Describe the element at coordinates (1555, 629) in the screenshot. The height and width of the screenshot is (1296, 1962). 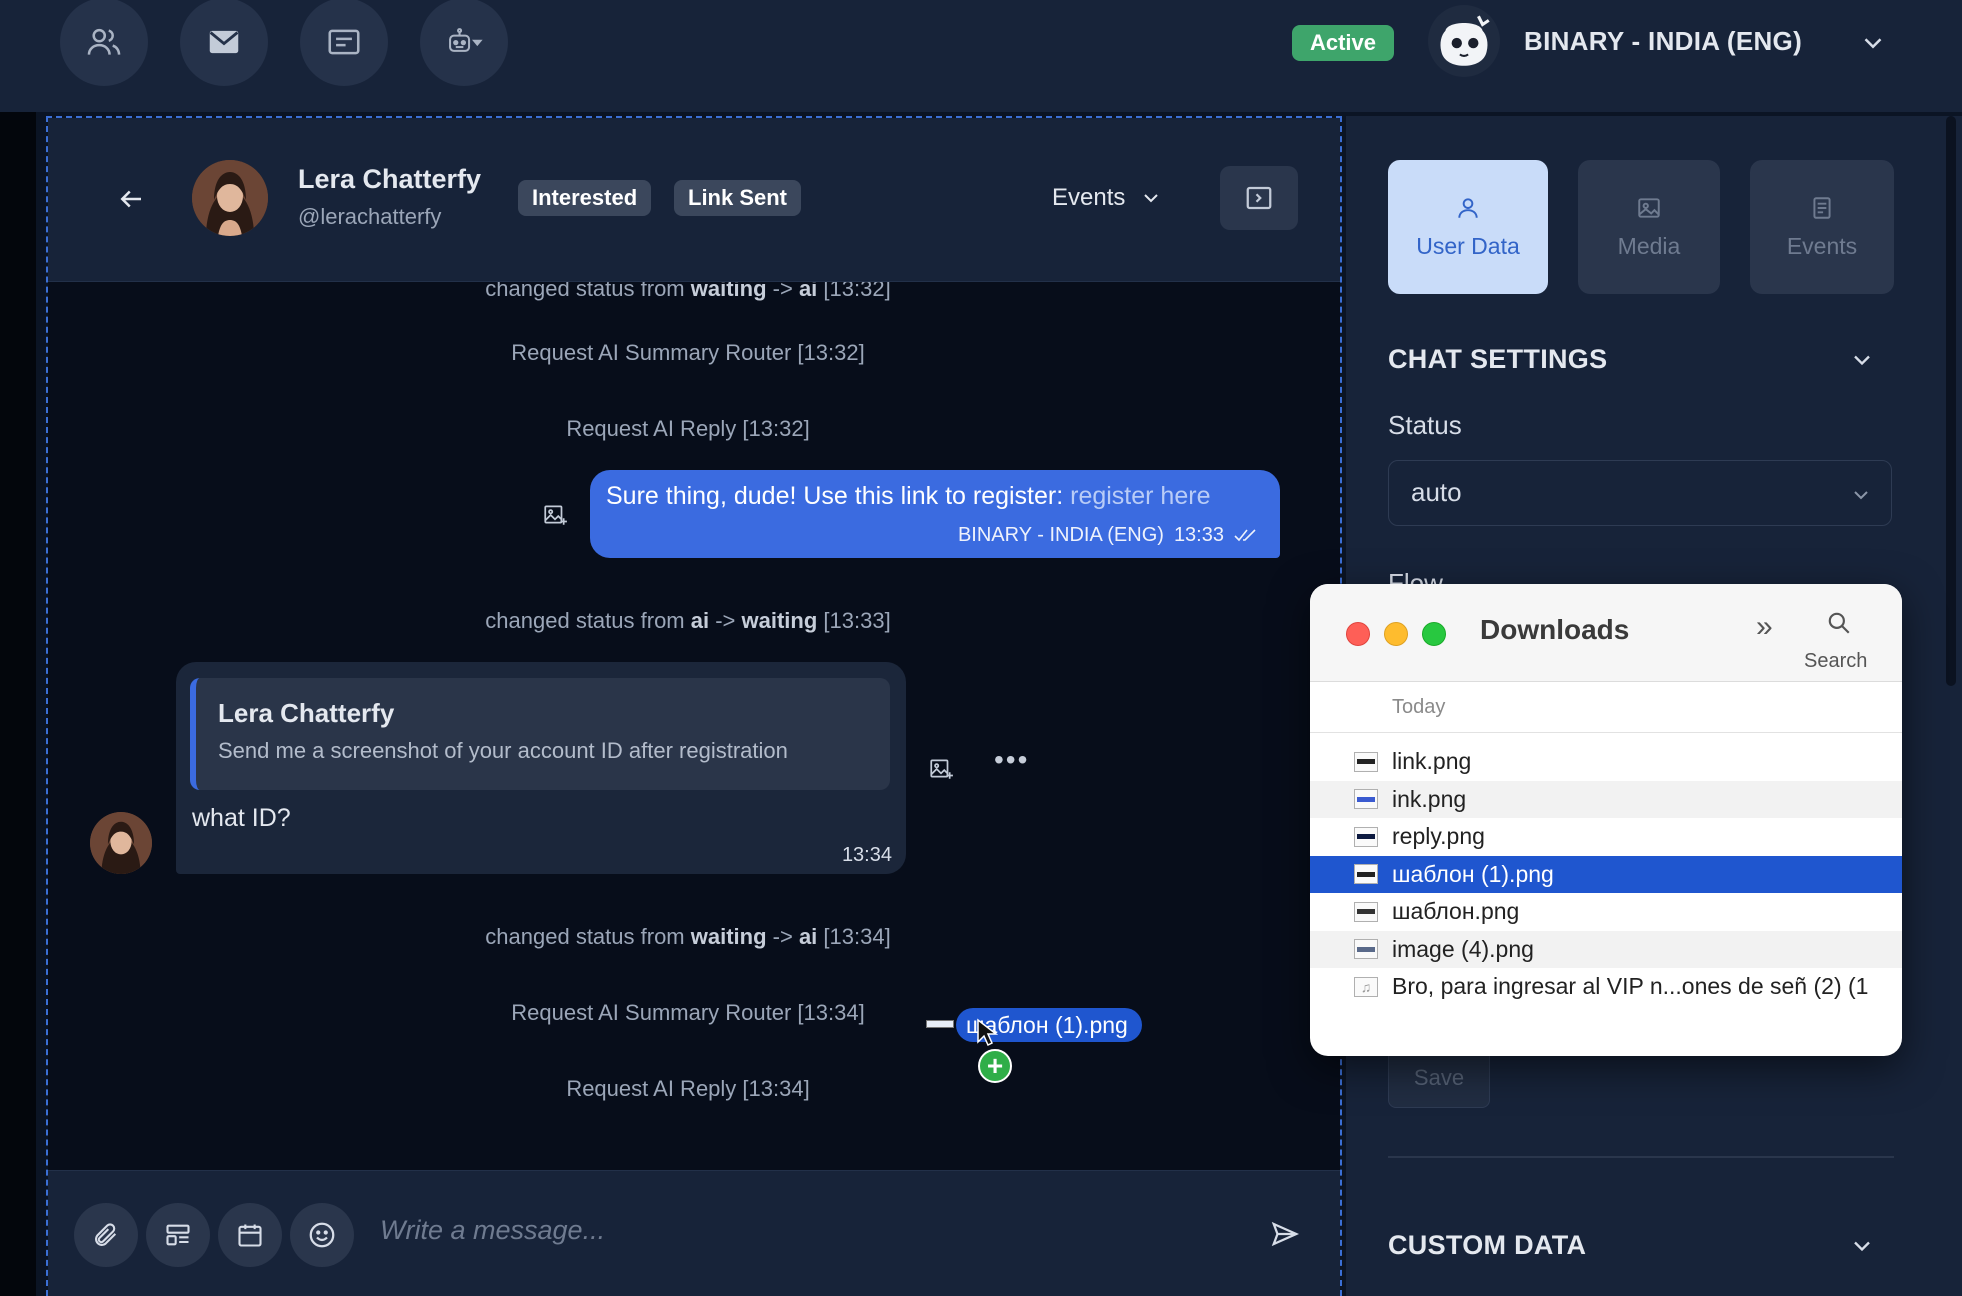
I see `window-title: Downloads` at that location.